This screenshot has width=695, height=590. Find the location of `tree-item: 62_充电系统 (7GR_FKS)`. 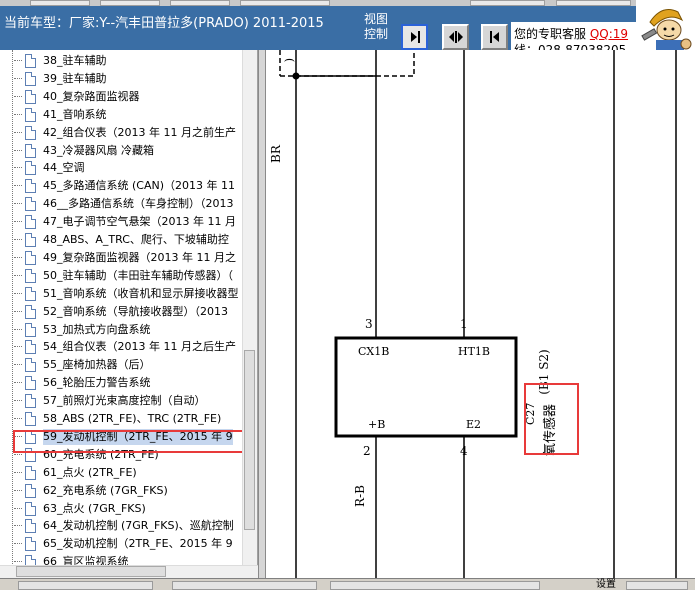

tree-item: 62_充电系统 (7GR_FKS) is located at coordinates (129, 491).